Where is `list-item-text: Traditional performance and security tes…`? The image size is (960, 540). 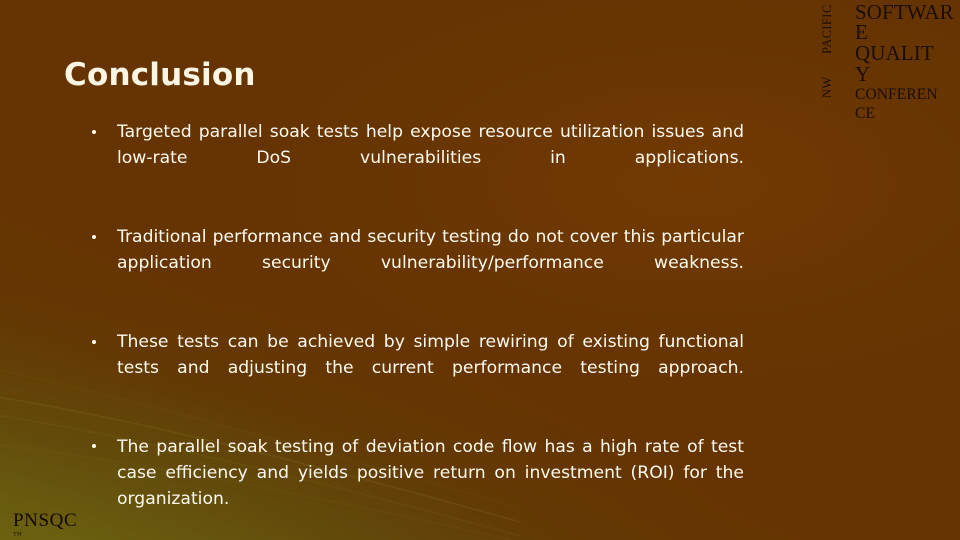
list-item-text: Traditional performance and security tes… is located at coordinates (430, 250).